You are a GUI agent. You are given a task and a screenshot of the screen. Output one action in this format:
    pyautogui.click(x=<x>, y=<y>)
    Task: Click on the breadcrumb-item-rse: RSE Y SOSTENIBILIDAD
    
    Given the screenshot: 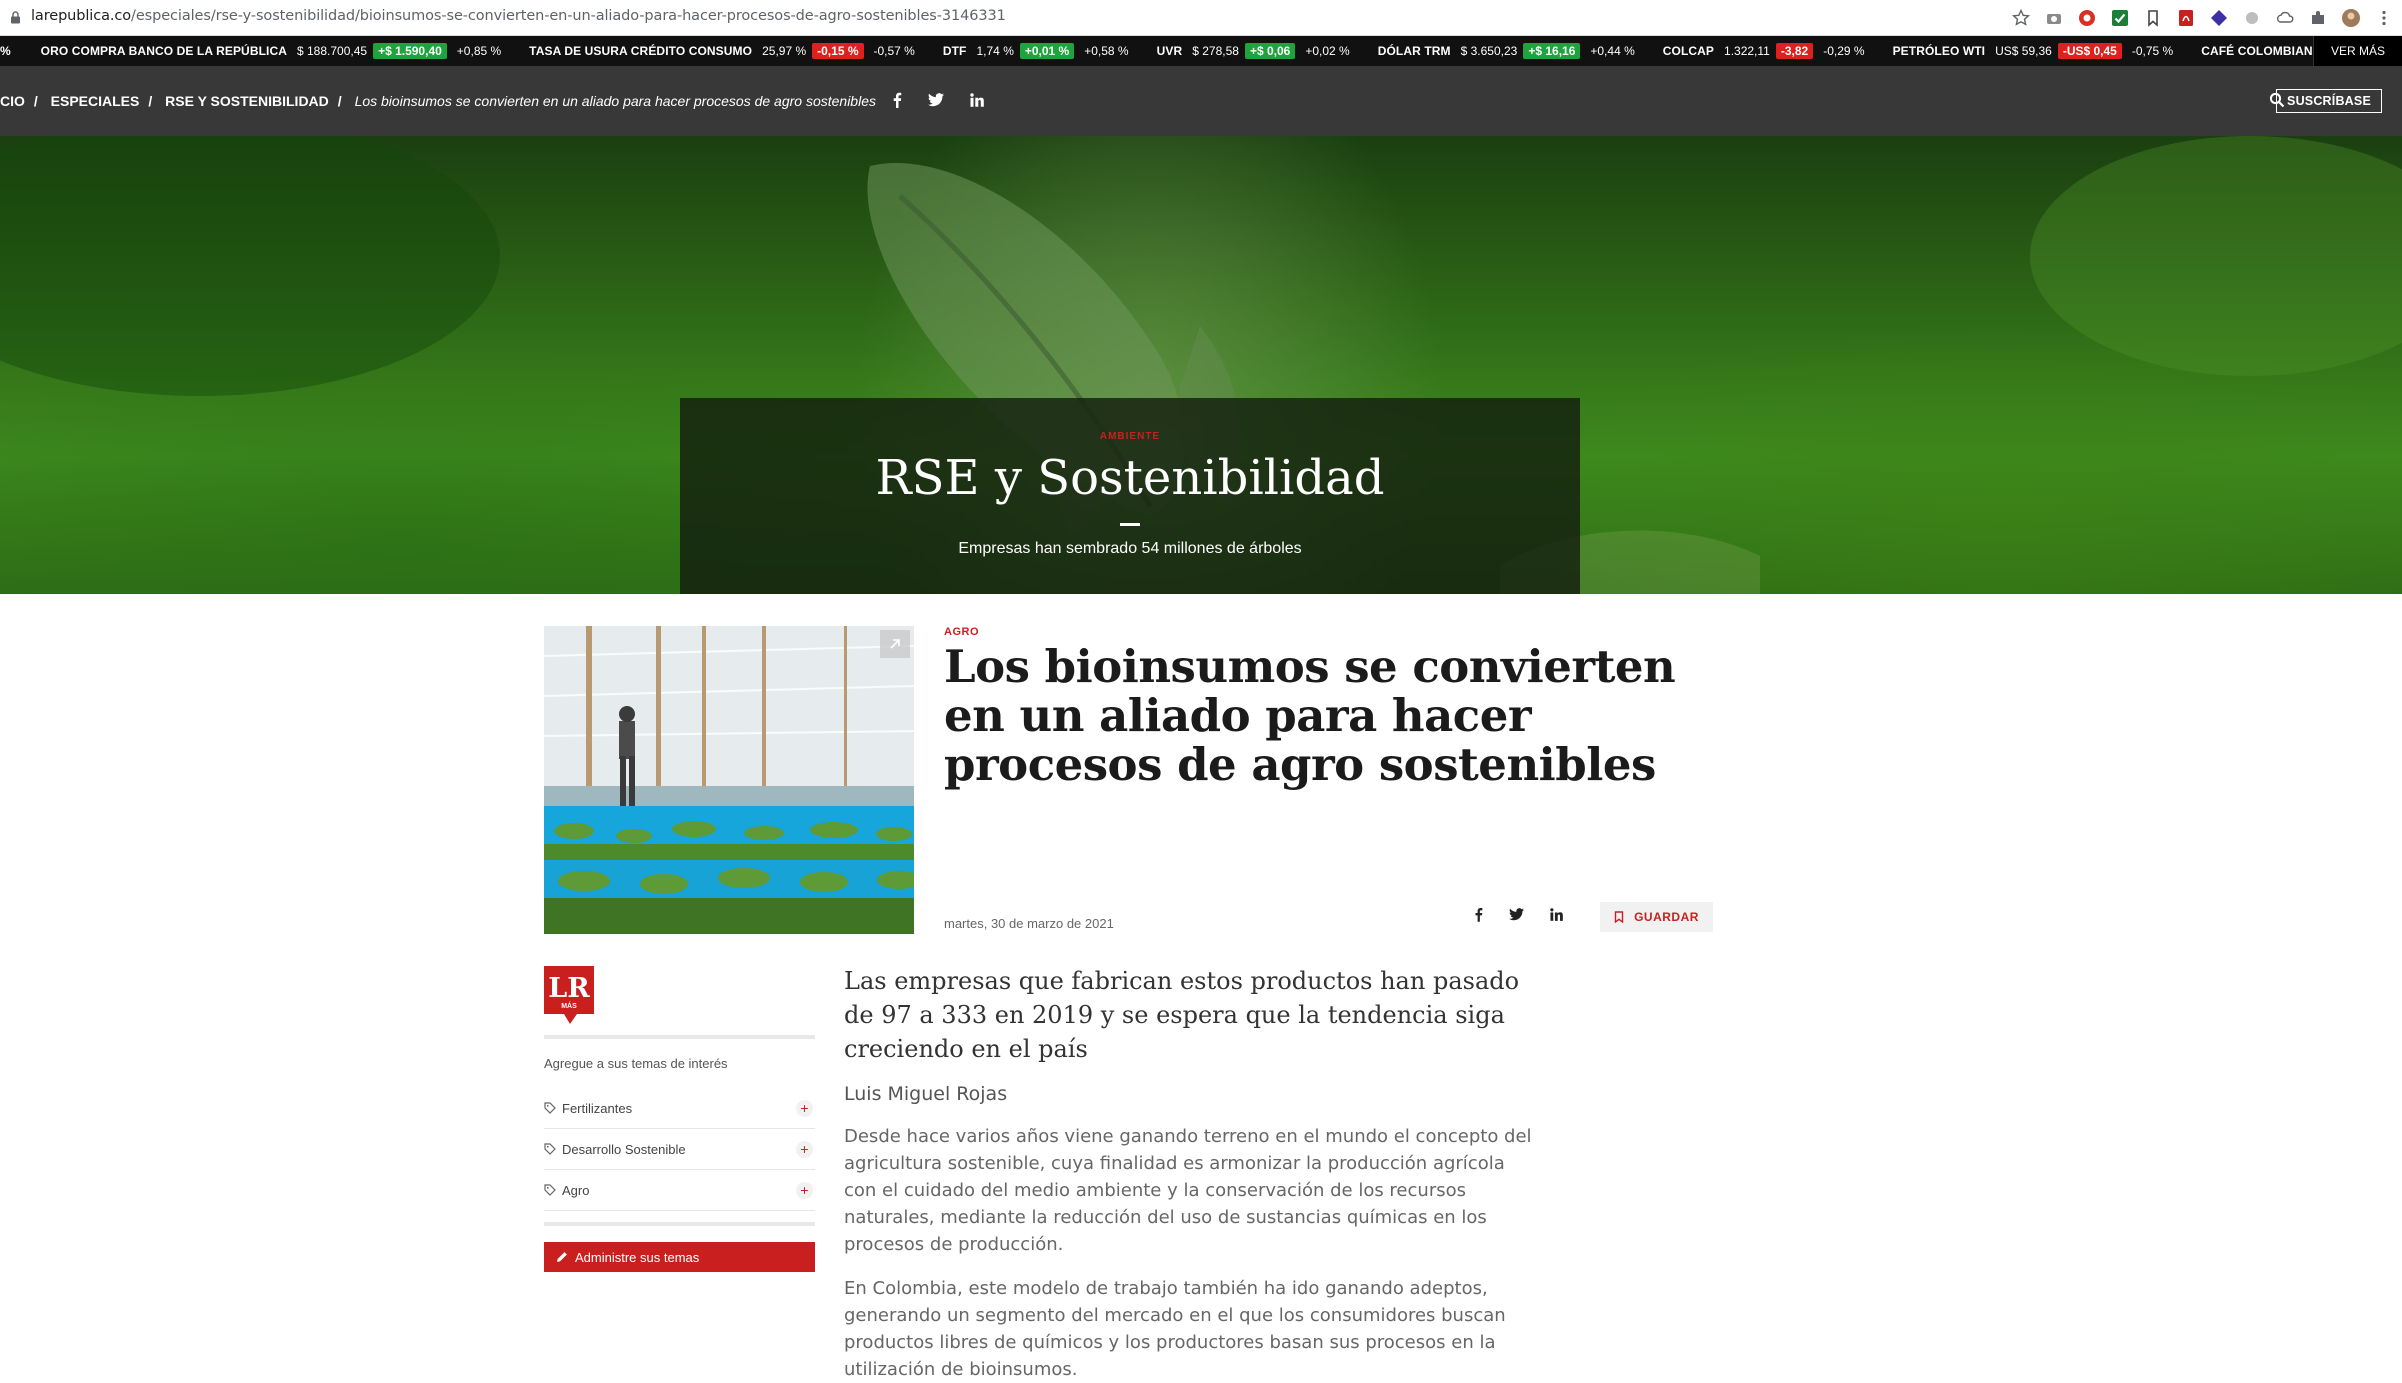 What is the action you would take?
    pyautogui.click(x=247, y=101)
    